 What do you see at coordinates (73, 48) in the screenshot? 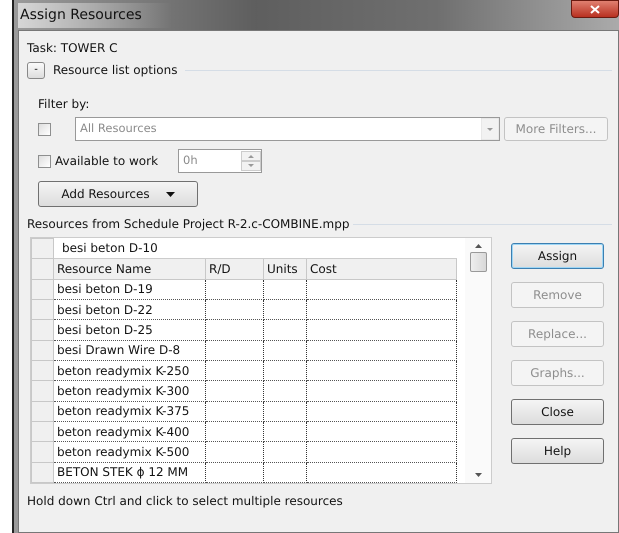
I see `task-label: Task: TOWER C` at bounding box center [73, 48].